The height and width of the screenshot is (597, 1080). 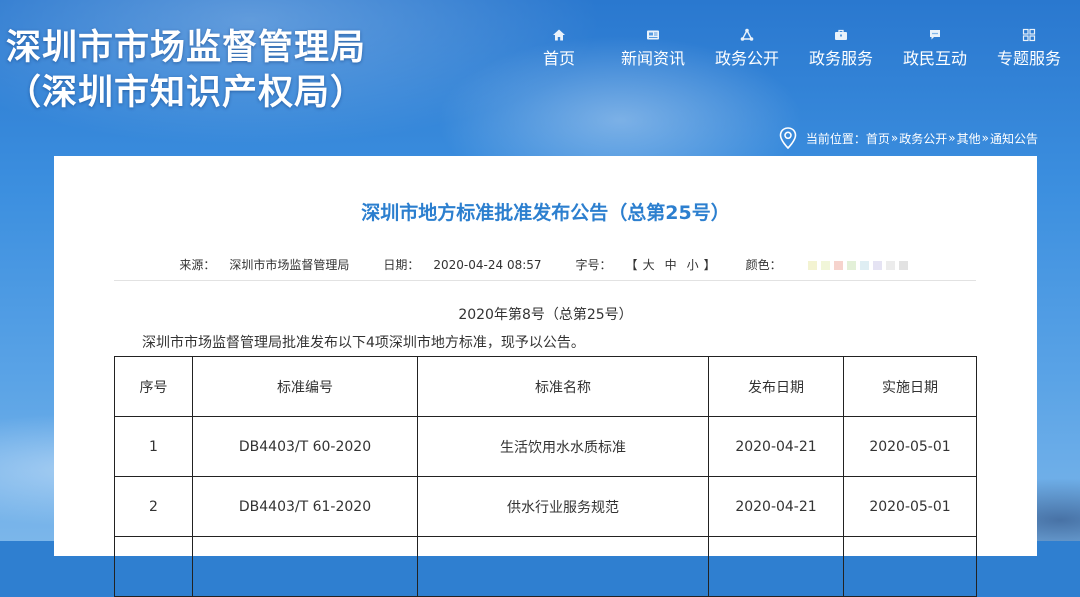 I want to click on color-label: 颜色：, so click(x=763, y=265).